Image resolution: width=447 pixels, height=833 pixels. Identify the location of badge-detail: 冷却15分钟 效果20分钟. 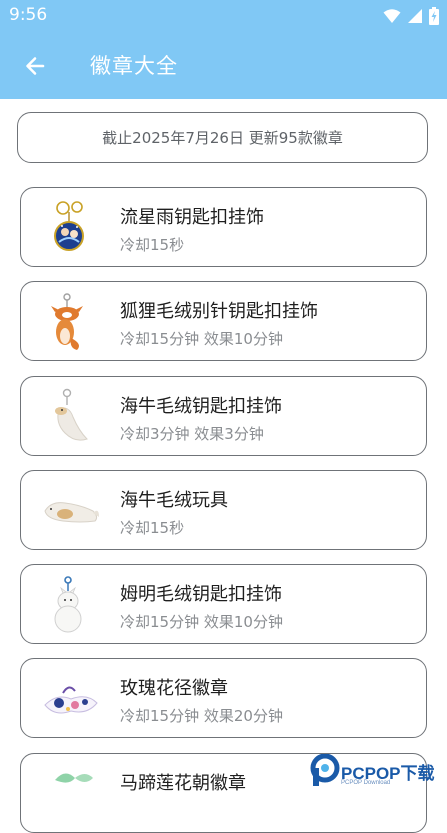
(201, 716).